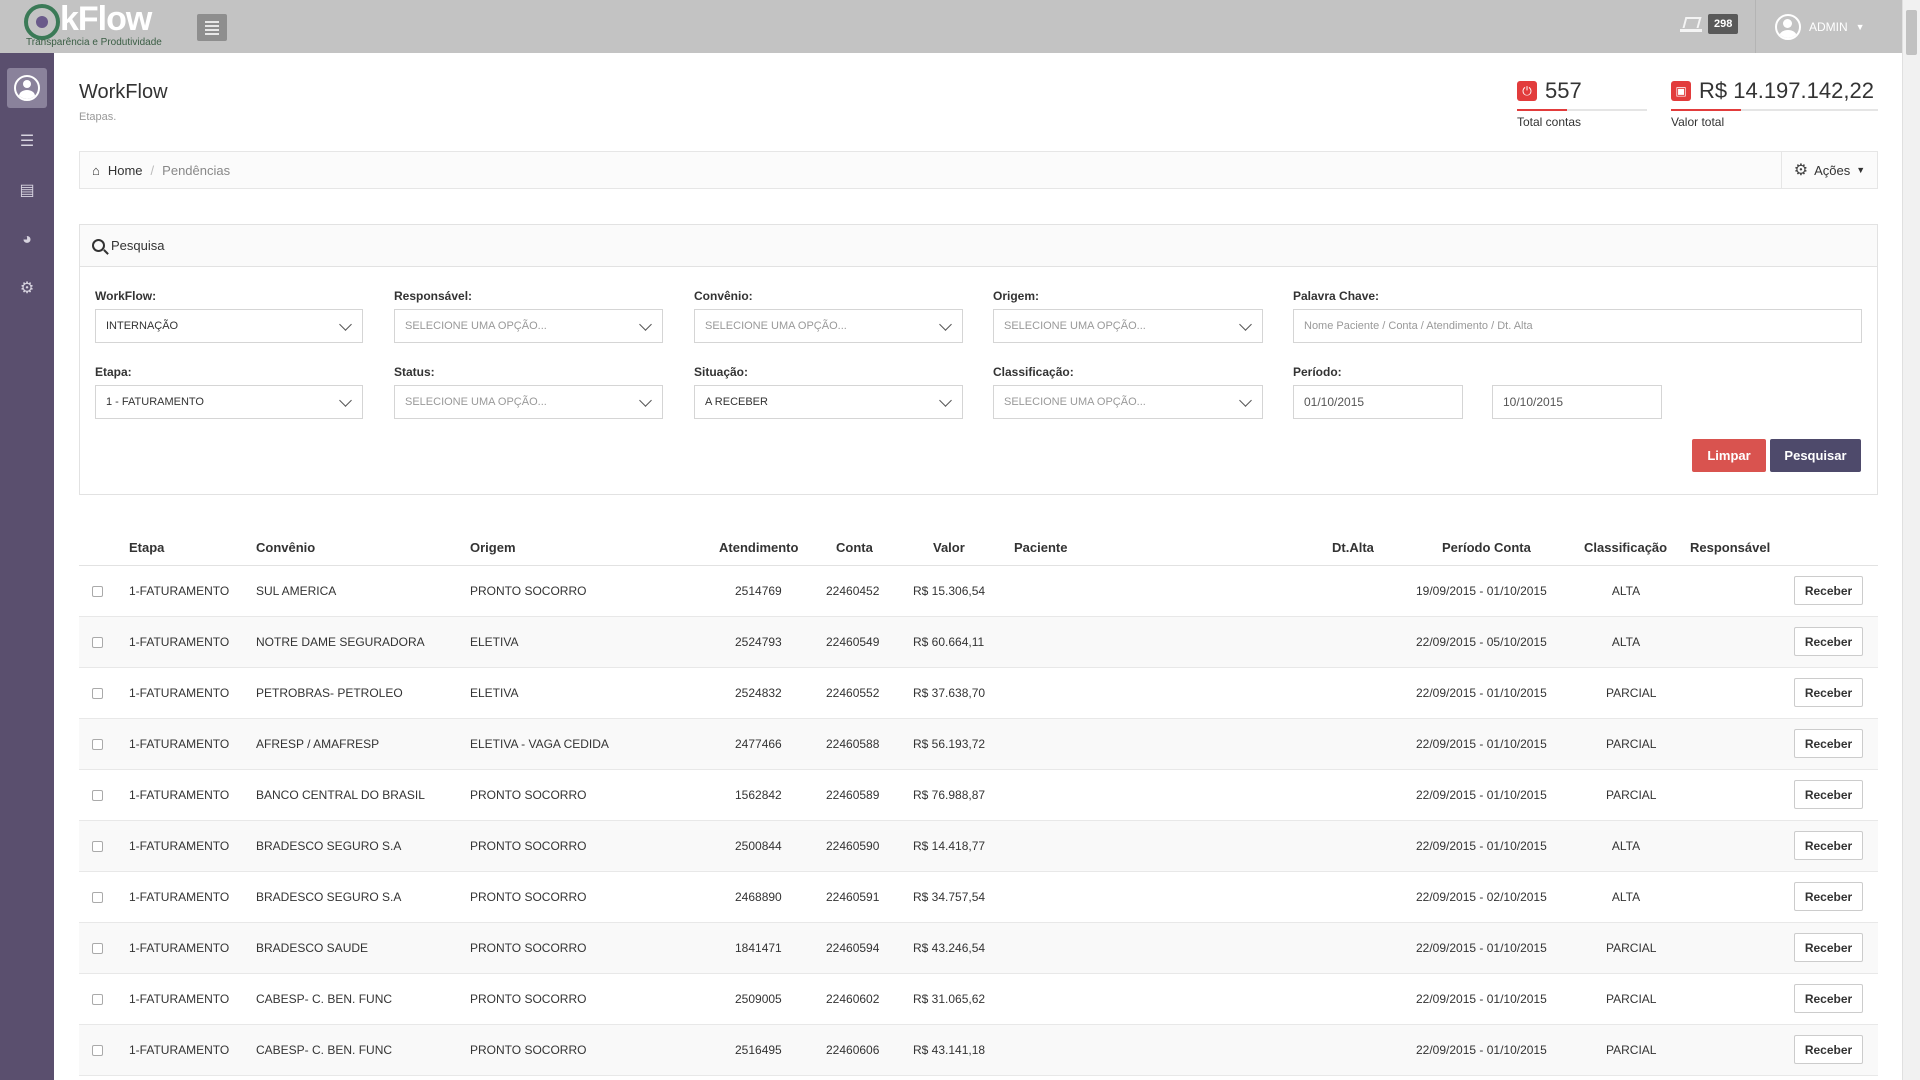 Image resolution: width=1920 pixels, height=1080 pixels. Describe the element at coordinates (27, 88) in the screenshot. I see `sidebar-item-profile` at that location.